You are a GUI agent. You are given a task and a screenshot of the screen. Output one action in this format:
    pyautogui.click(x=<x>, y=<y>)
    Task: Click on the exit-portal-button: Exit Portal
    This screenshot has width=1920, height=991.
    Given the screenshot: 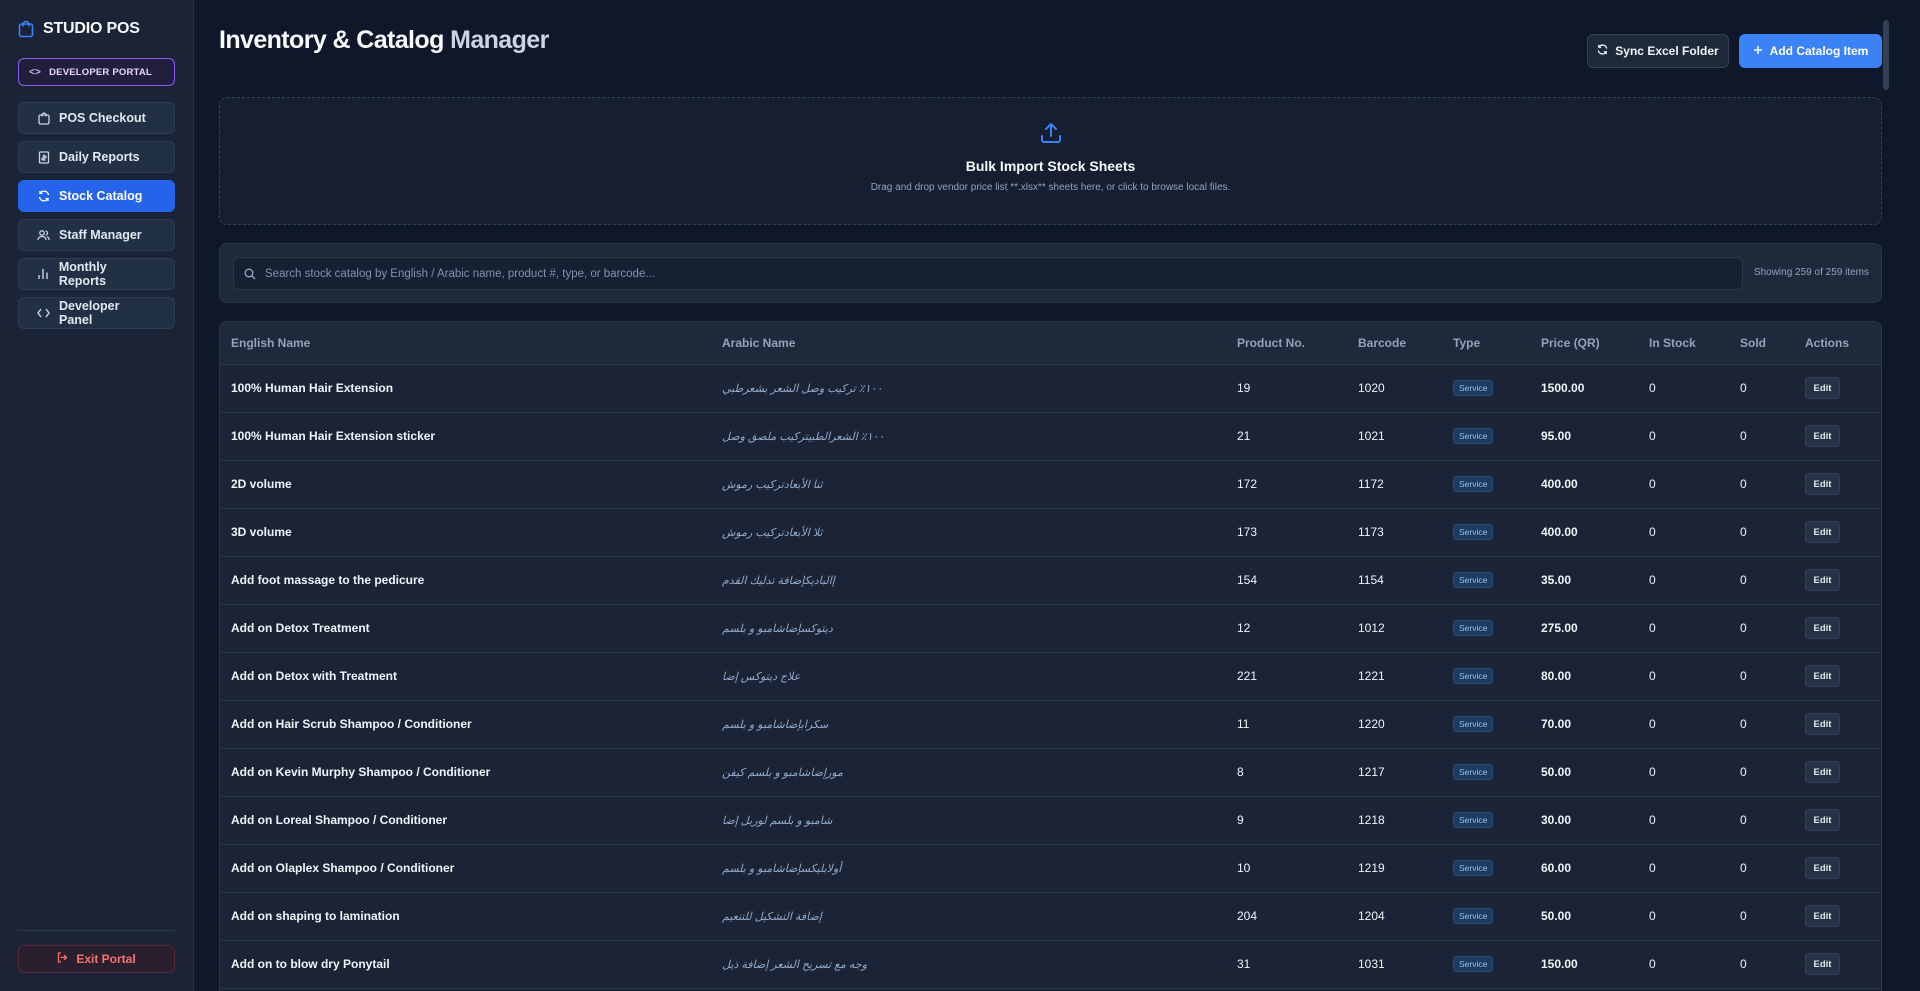 What is the action you would take?
    pyautogui.click(x=96, y=959)
    